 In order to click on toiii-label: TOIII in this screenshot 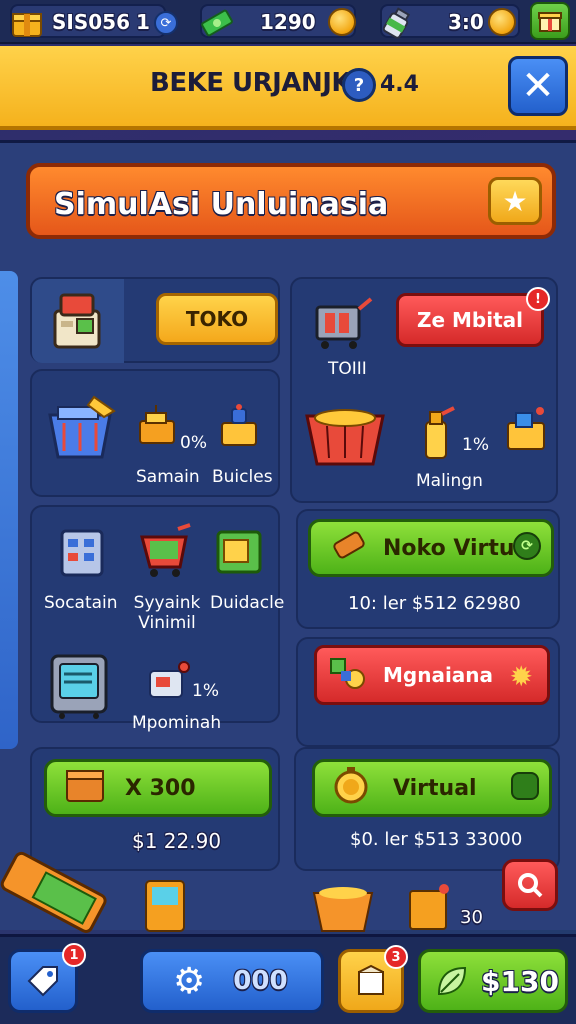, I will do `click(347, 369)`.